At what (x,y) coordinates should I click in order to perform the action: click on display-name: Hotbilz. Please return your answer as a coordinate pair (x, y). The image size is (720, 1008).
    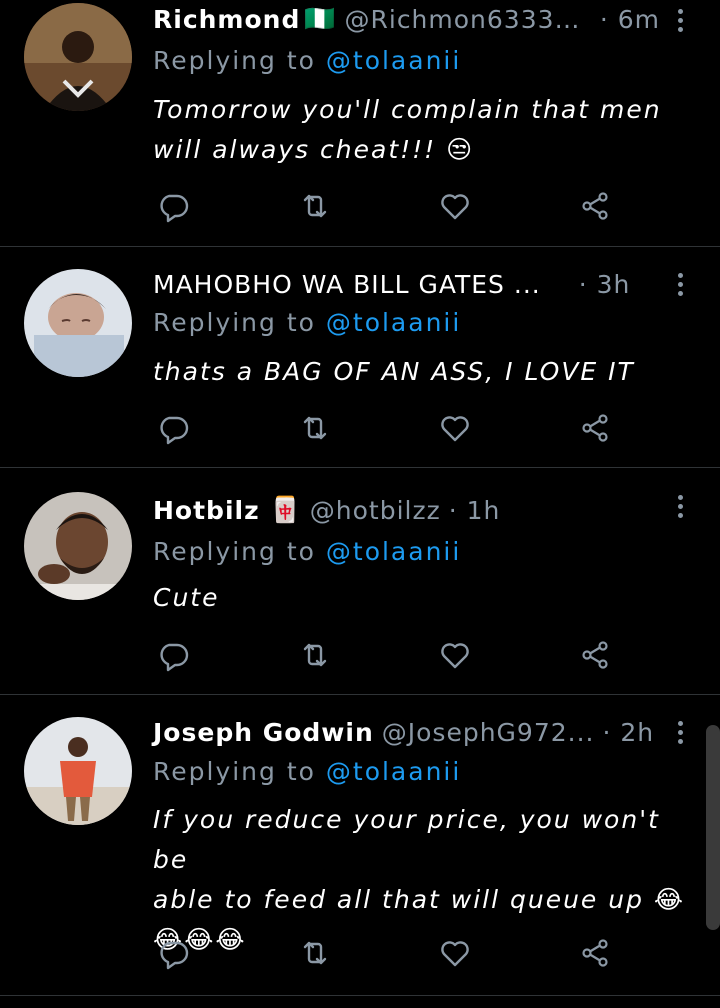
    Looking at the image, I should click on (206, 510).